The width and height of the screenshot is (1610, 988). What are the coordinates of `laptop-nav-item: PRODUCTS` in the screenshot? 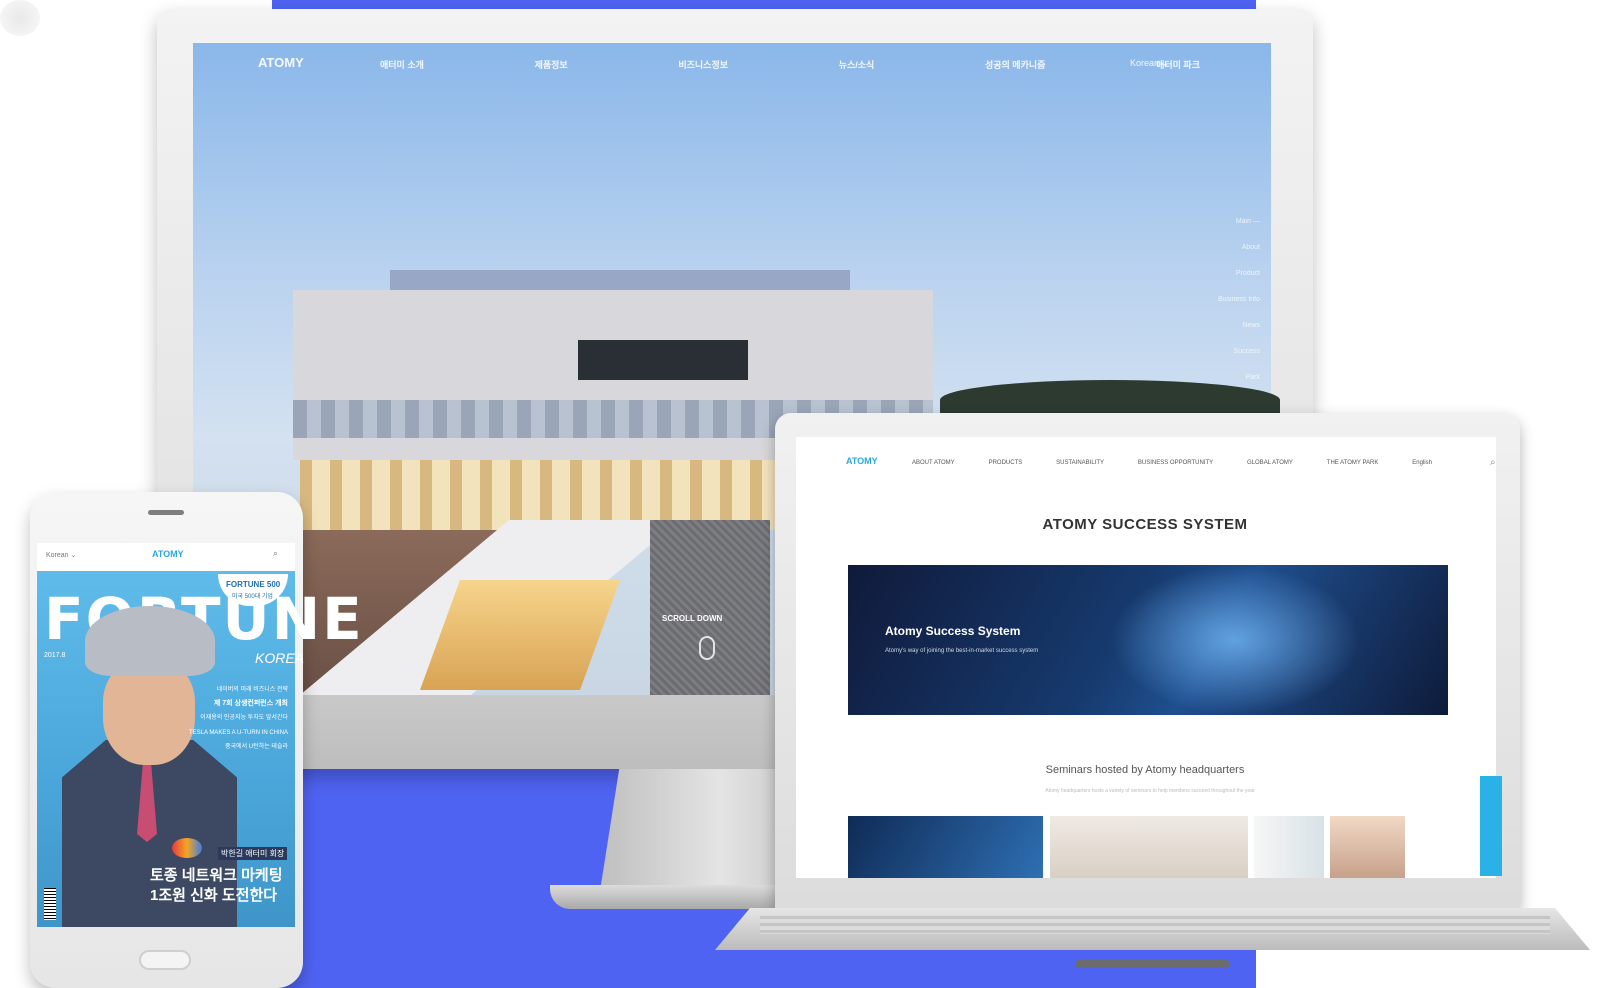 It's located at (1006, 463).